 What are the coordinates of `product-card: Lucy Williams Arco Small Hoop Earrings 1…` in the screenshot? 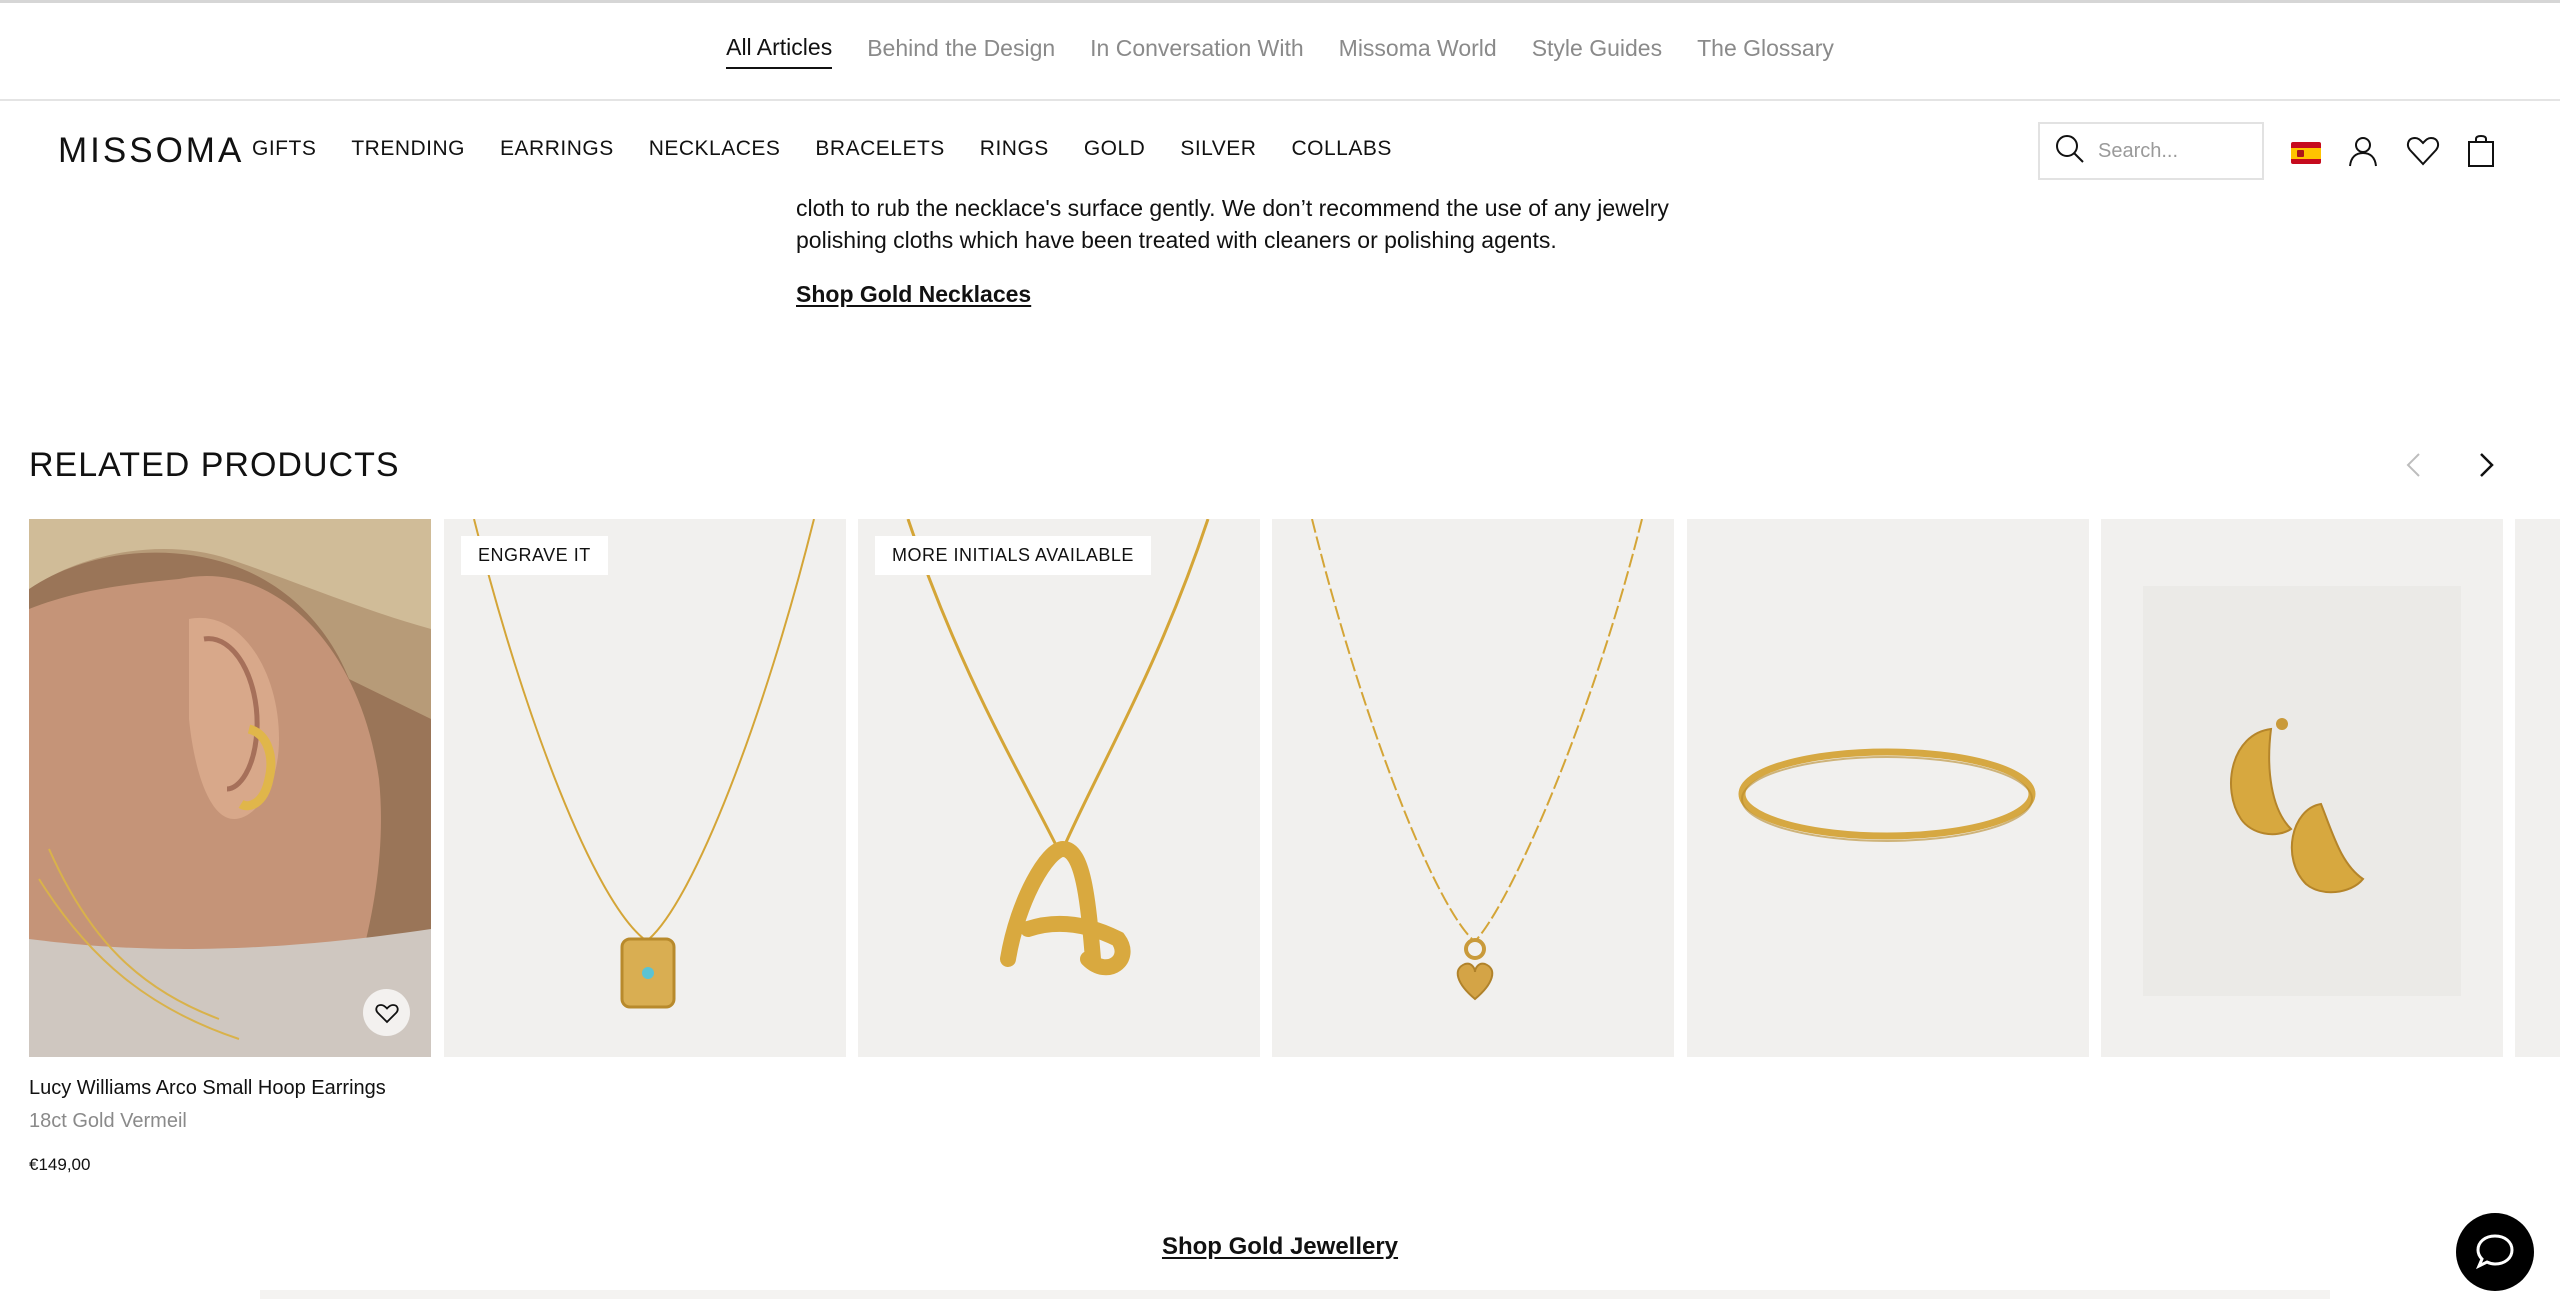 It's located at (230, 847).